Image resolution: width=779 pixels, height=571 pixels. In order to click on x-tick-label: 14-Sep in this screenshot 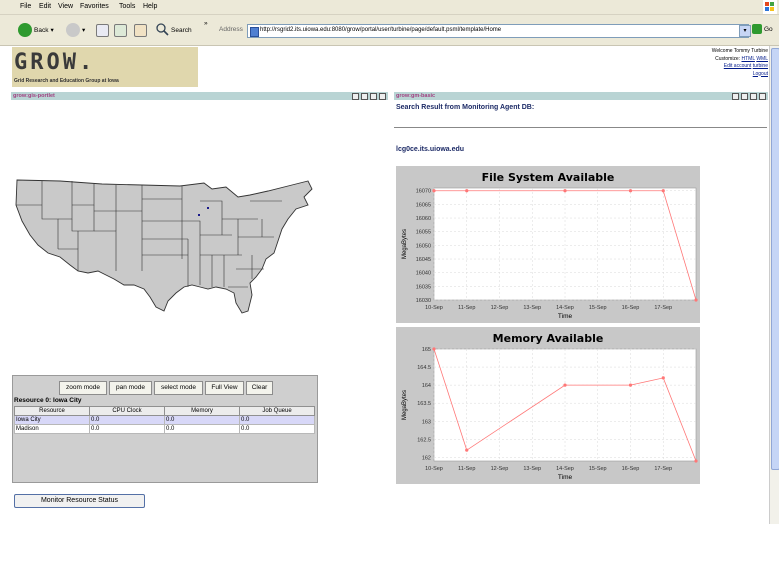, I will do `click(565, 469)`.